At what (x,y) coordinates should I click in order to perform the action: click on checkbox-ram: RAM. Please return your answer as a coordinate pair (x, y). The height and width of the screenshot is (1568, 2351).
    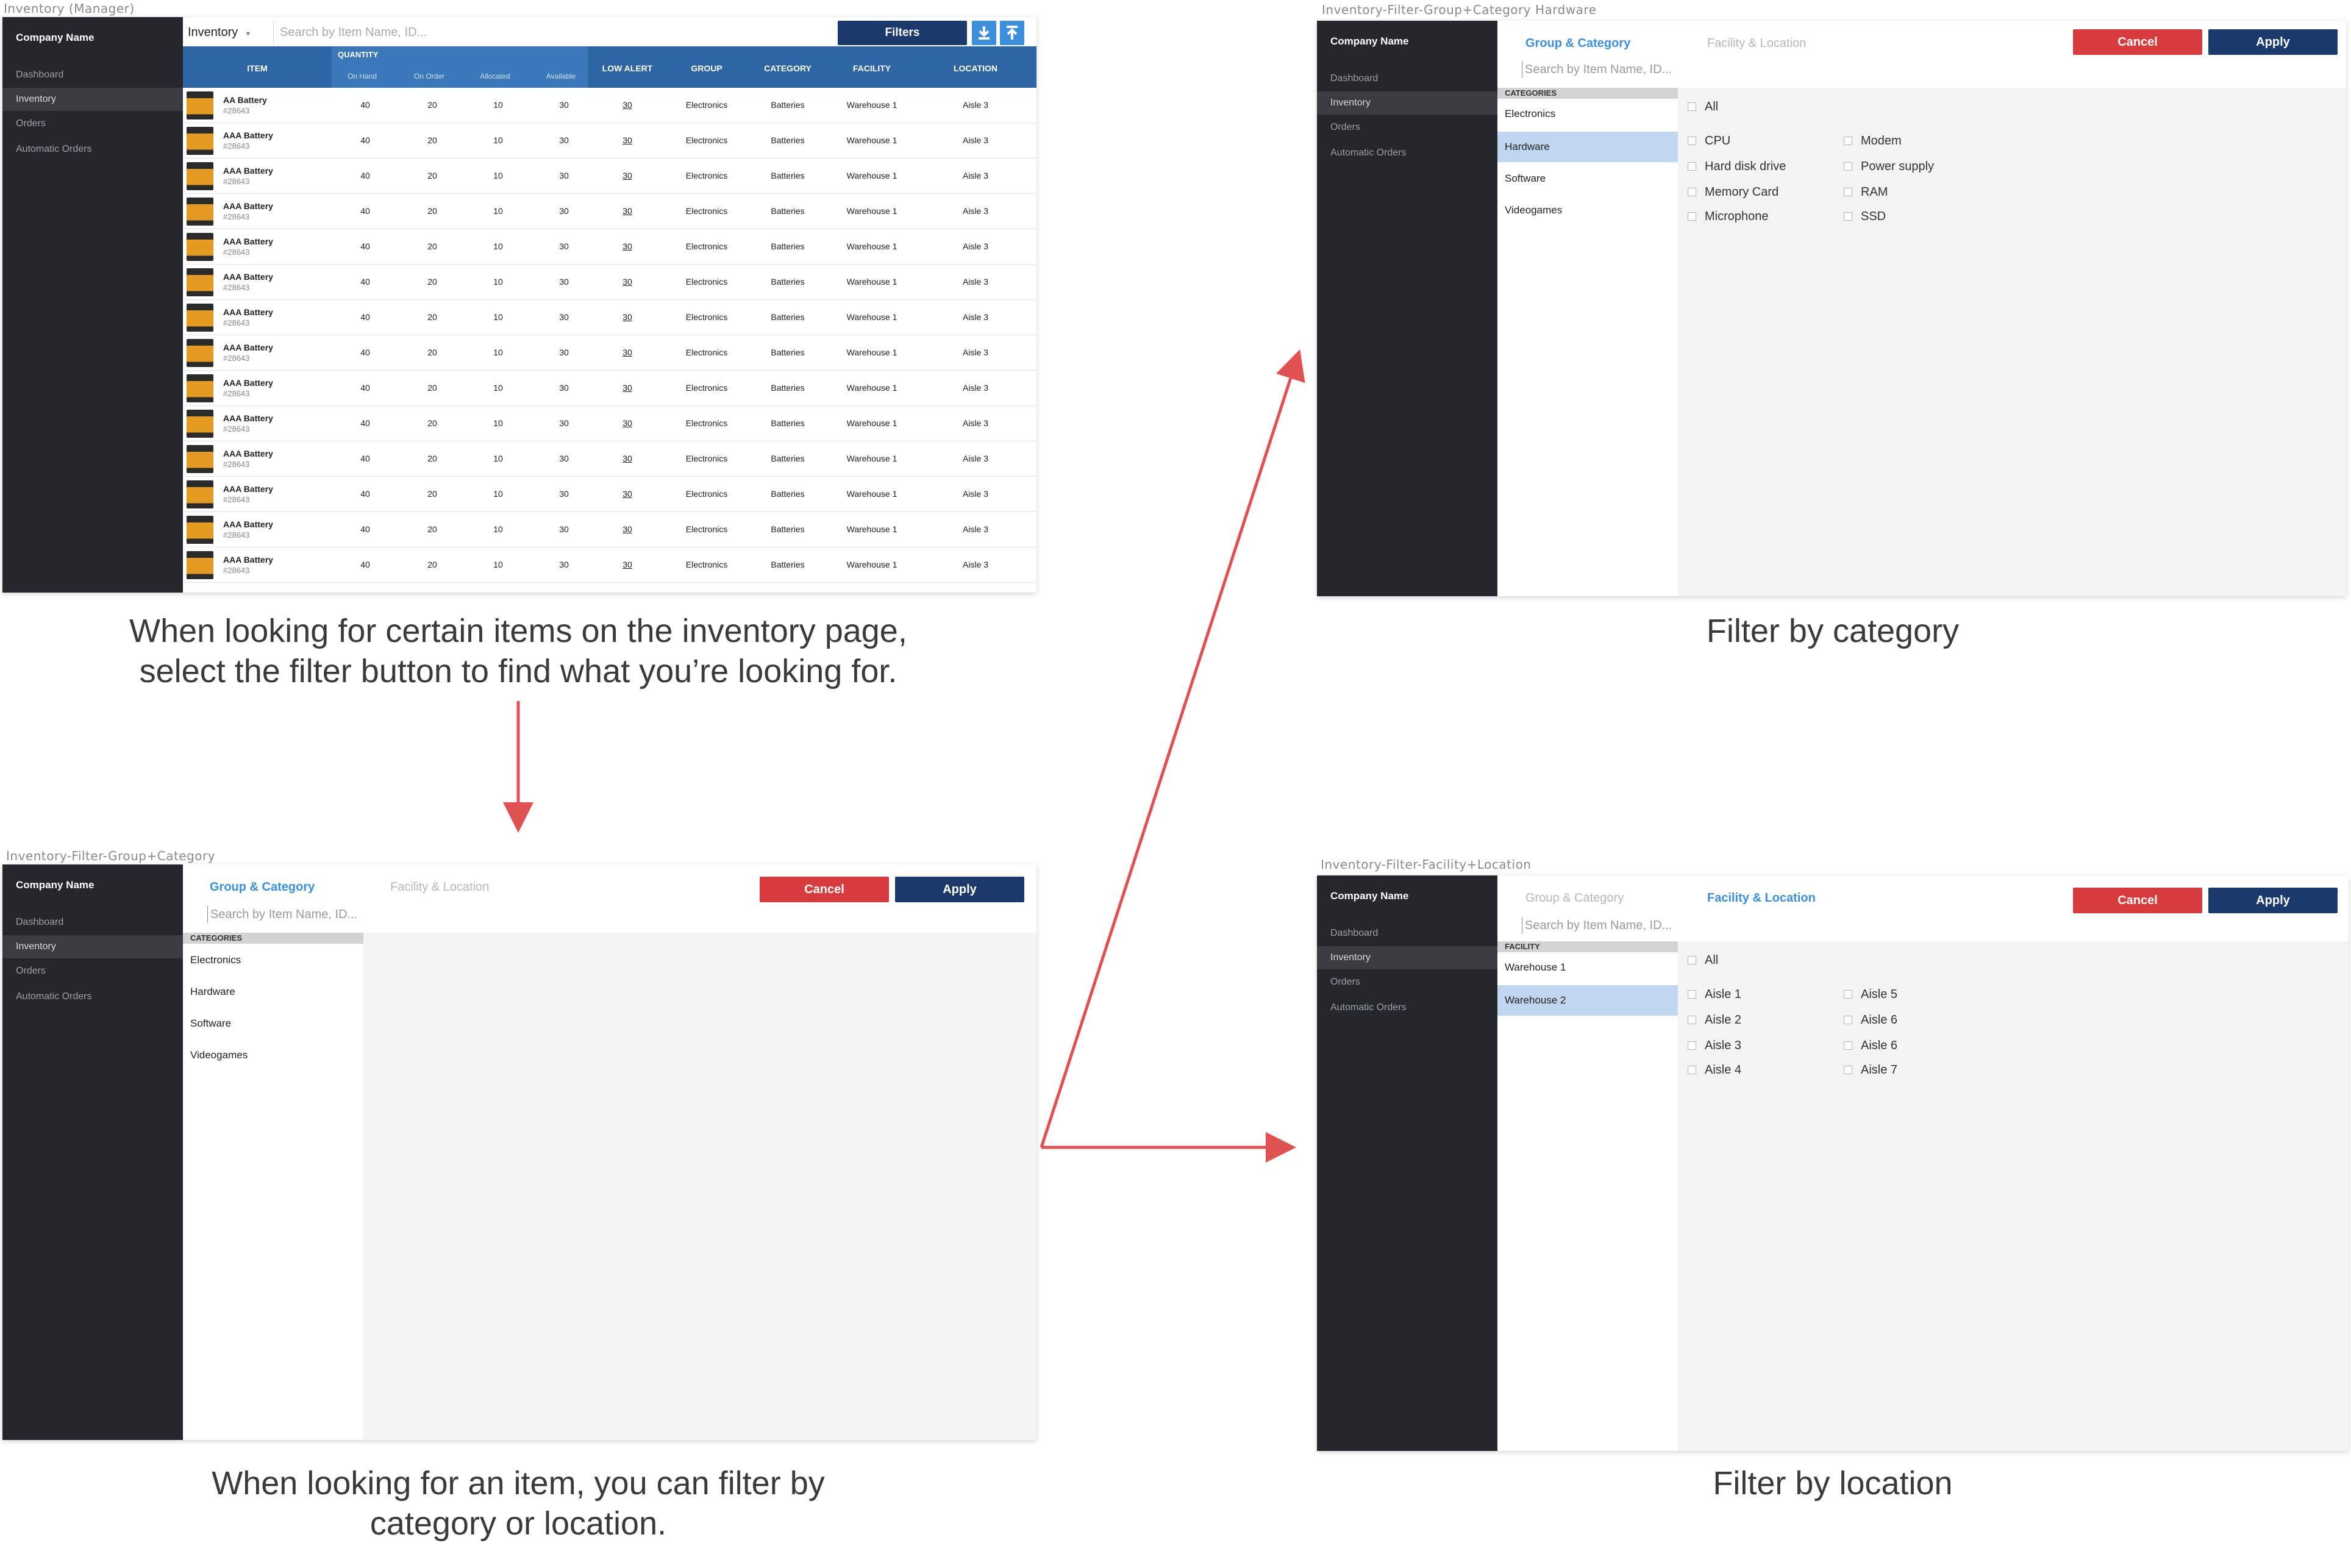
    Looking at the image, I should click on (1866, 192).